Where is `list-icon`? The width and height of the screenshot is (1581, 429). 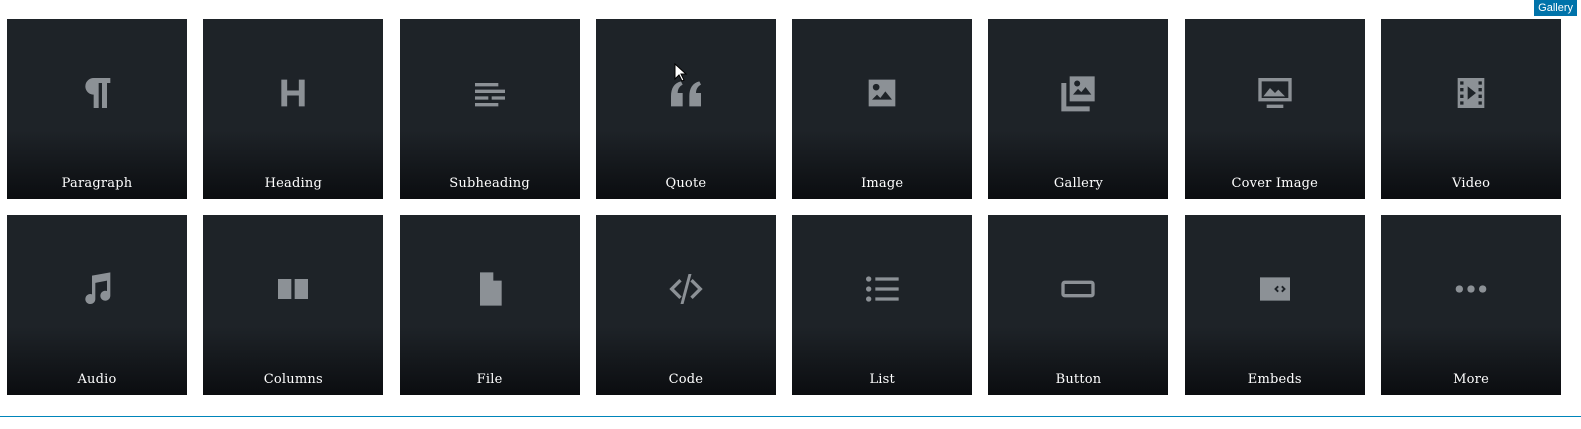
list-icon is located at coordinates (882, 289).